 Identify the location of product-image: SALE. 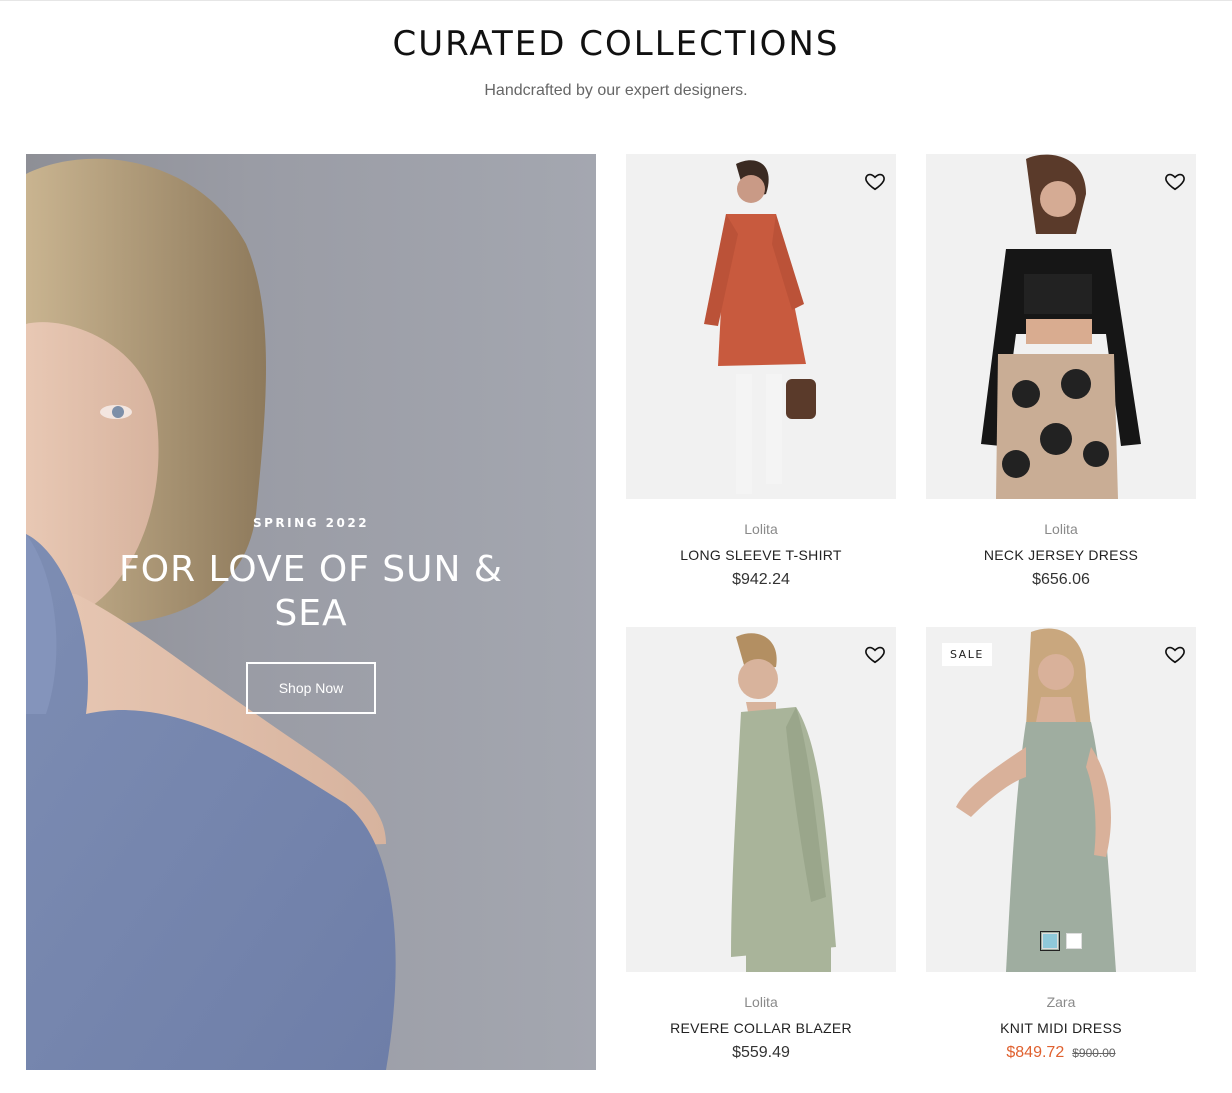
(1061, 799).